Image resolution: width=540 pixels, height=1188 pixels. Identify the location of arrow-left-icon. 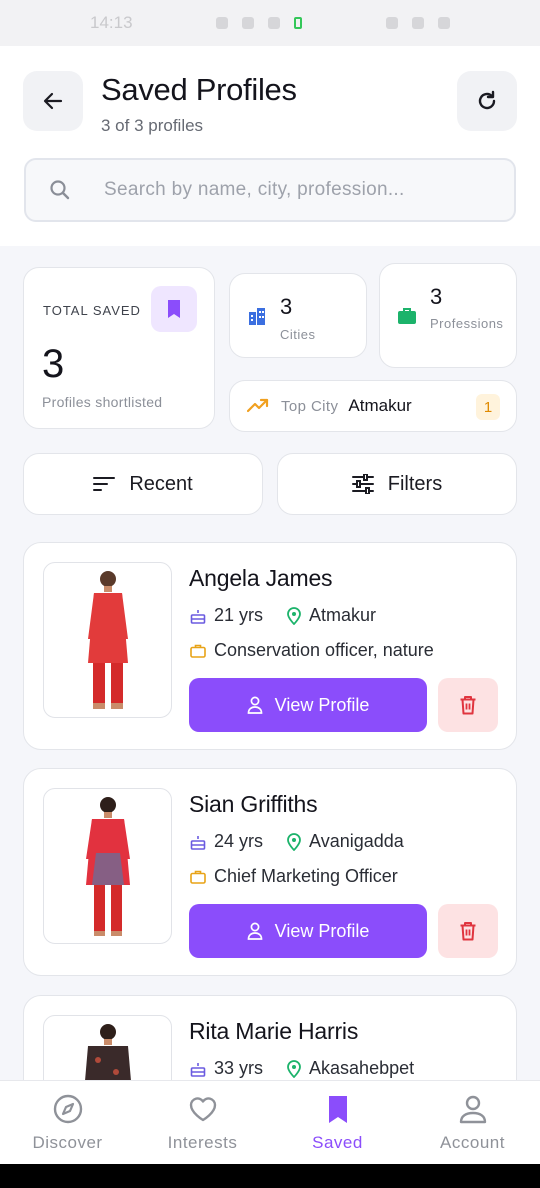
(53, 101).